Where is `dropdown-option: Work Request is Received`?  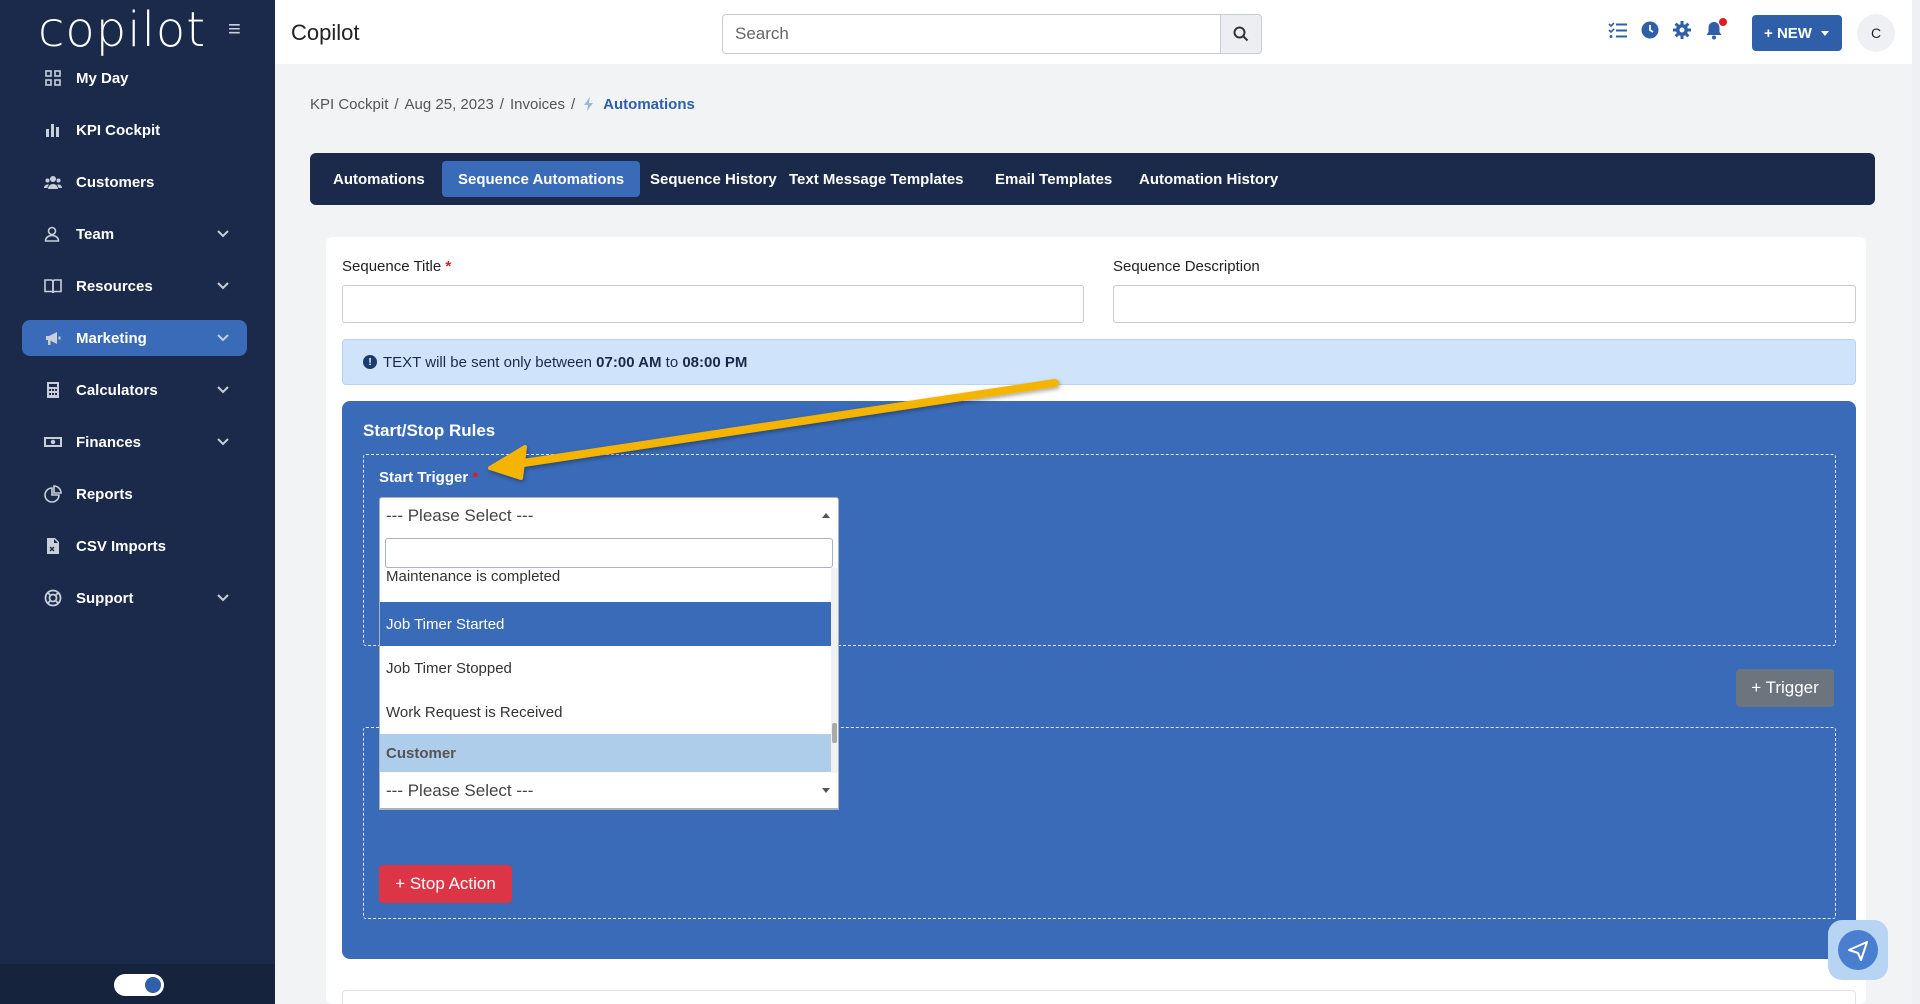
dropdown-option: Work Request is Received is located at coordinates (606, 712).